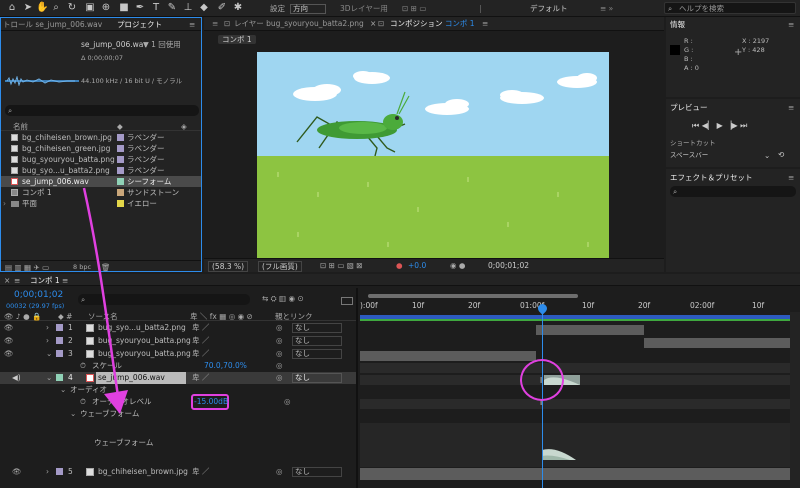 The image size is (800, 488). What do you see at coordinates (106, 8) in the screenshot?
I see `pan-behind-icon: ⊕` at bounding box center [106, 8].